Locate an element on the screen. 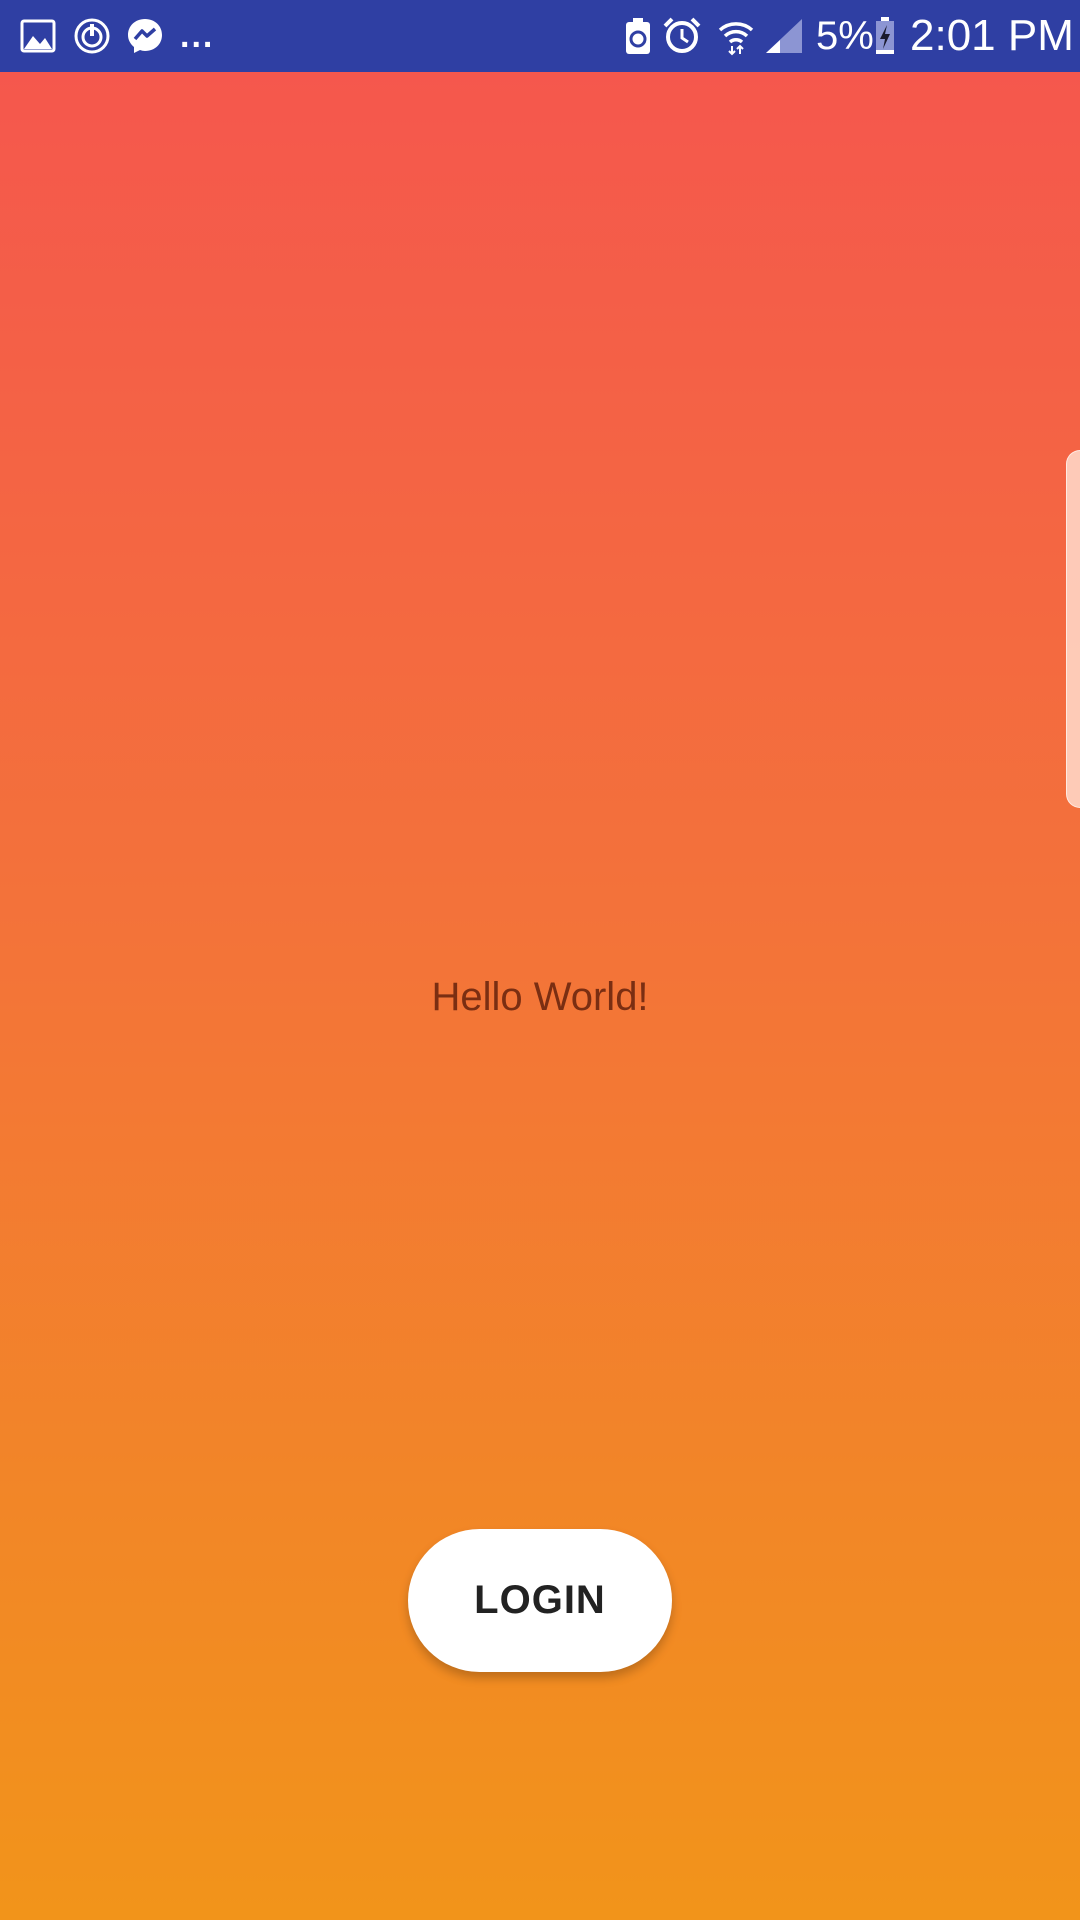  signal-icon is located at coordinates (784, 36).